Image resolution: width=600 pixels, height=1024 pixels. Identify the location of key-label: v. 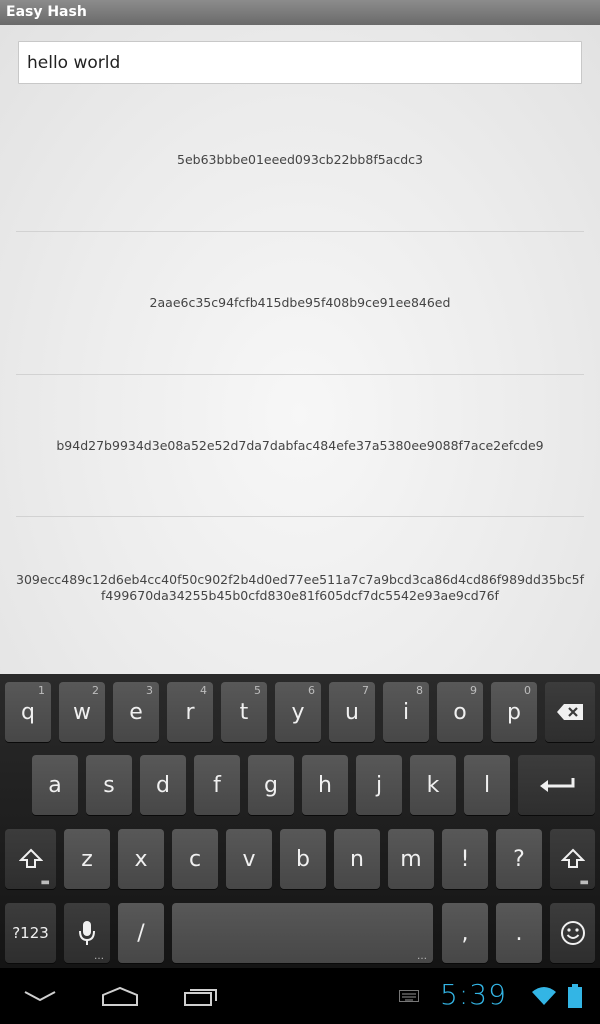
(249, 859).